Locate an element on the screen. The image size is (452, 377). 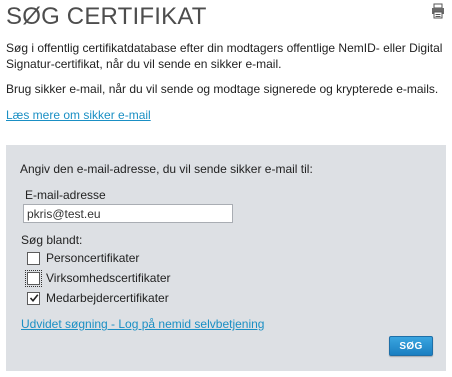
company-certificates-label: Virksomhedscertifikater is located at coordinates (108, 278).